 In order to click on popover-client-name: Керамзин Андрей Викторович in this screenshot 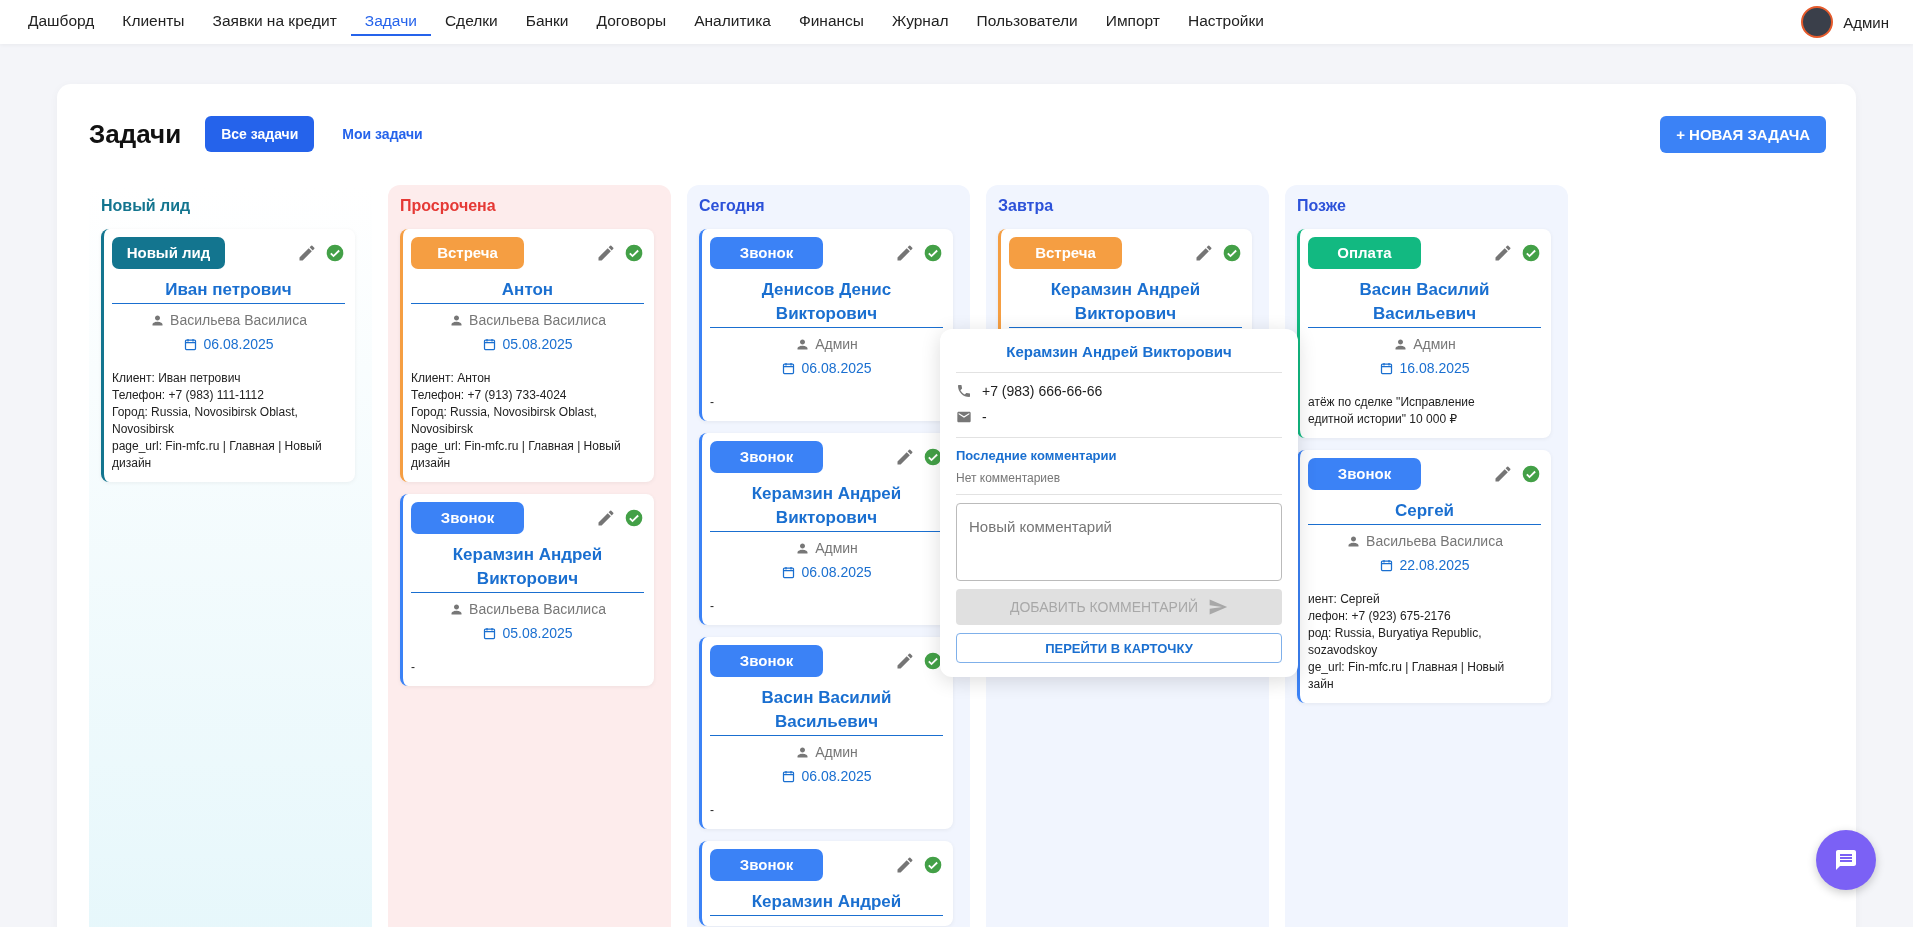, I will do `click(1119, 358)`.